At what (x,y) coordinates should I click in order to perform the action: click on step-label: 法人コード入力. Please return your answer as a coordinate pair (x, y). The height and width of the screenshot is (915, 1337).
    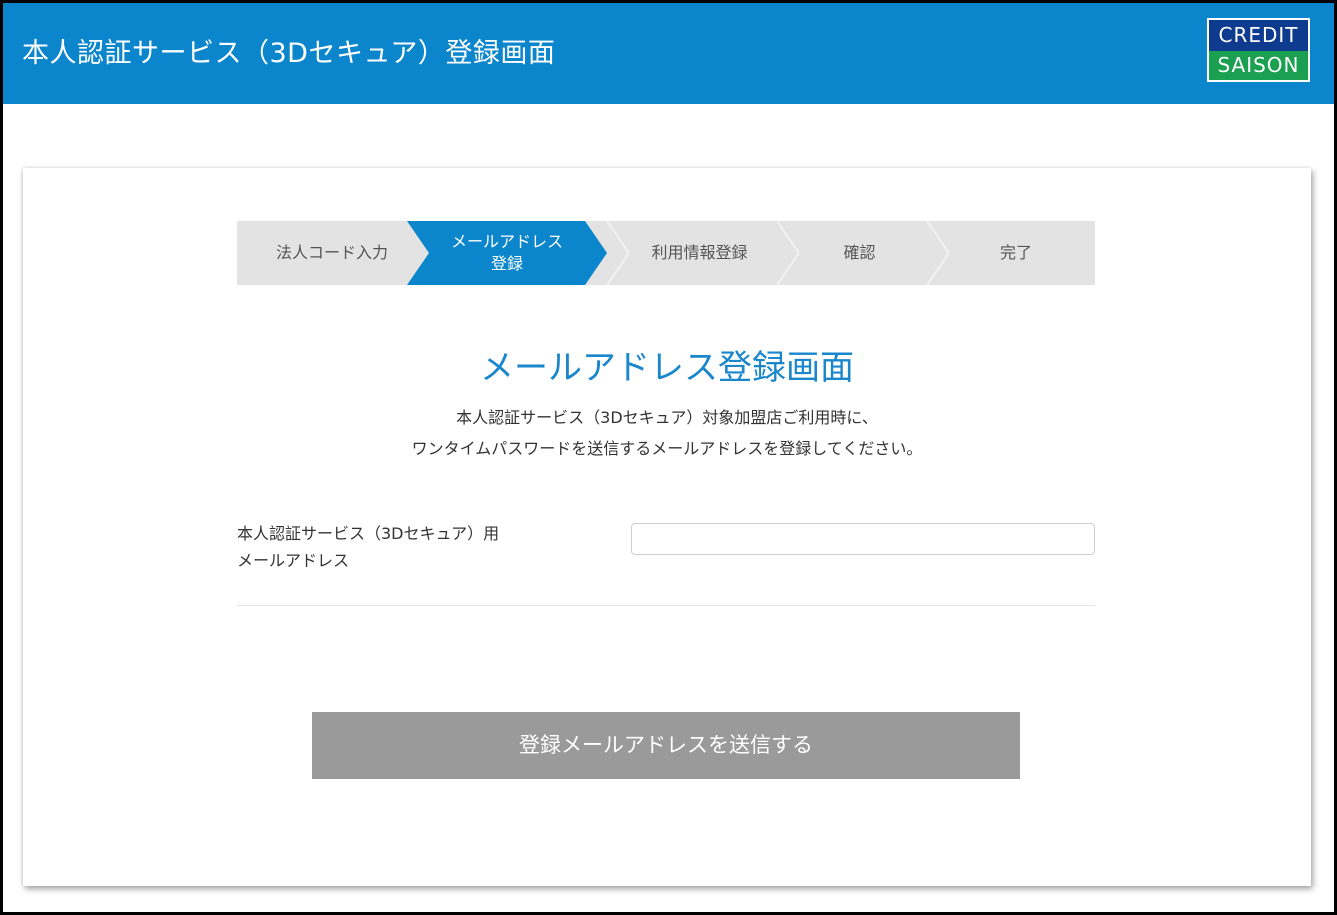
    Looking at the image, I should click on (331, 252).